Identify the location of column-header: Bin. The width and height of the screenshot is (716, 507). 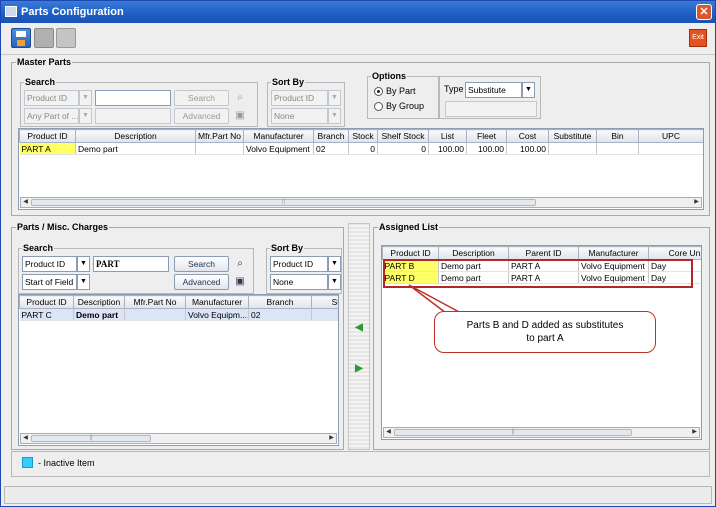
(617, 136).